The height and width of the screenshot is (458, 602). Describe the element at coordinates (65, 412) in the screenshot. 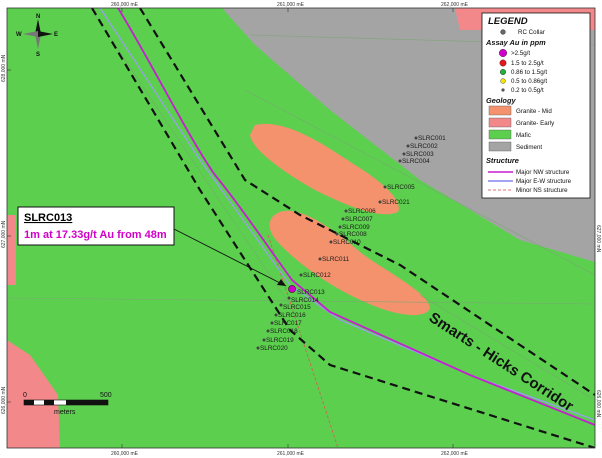

I see `scale-unit: meters` at that location.